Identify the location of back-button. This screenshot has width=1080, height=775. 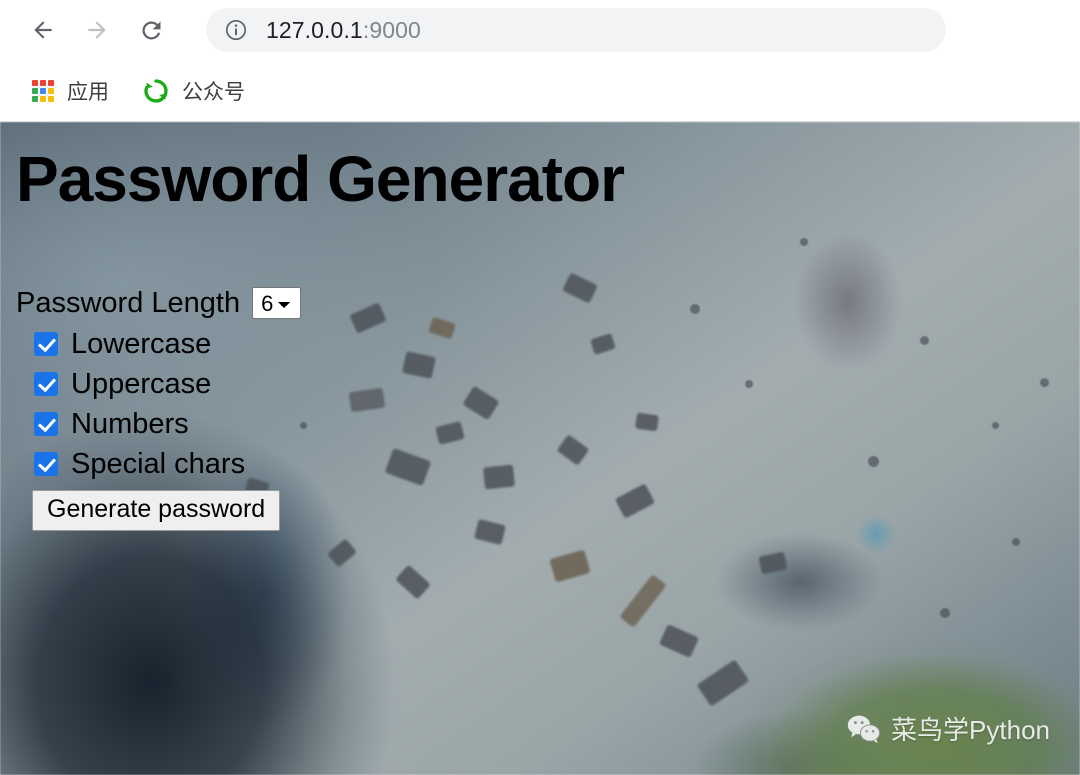
(43, 30).